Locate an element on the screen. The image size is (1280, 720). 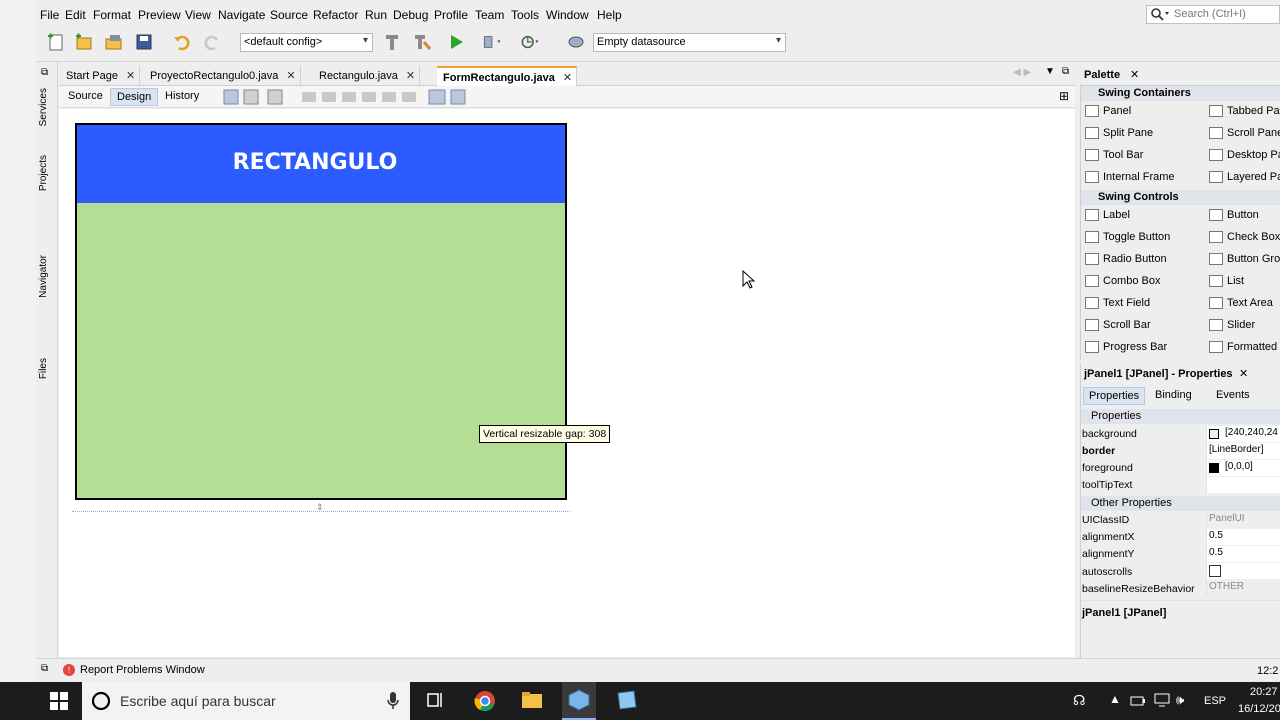
menu-help: Help is located at coordinates (609, 15).